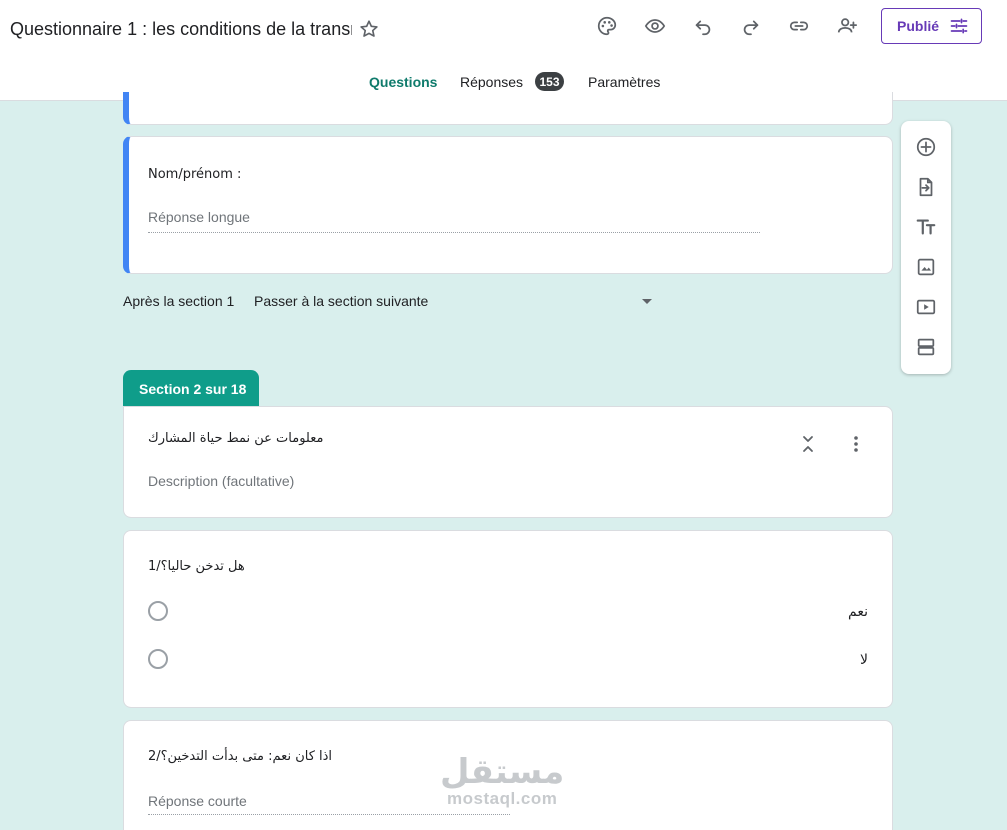 The image size is (1007, 830). What do you see at coordinates (191, 389) in the screenshot?
I see `section-tag: Section 2 sur 18` at bounding box center [191, 389].